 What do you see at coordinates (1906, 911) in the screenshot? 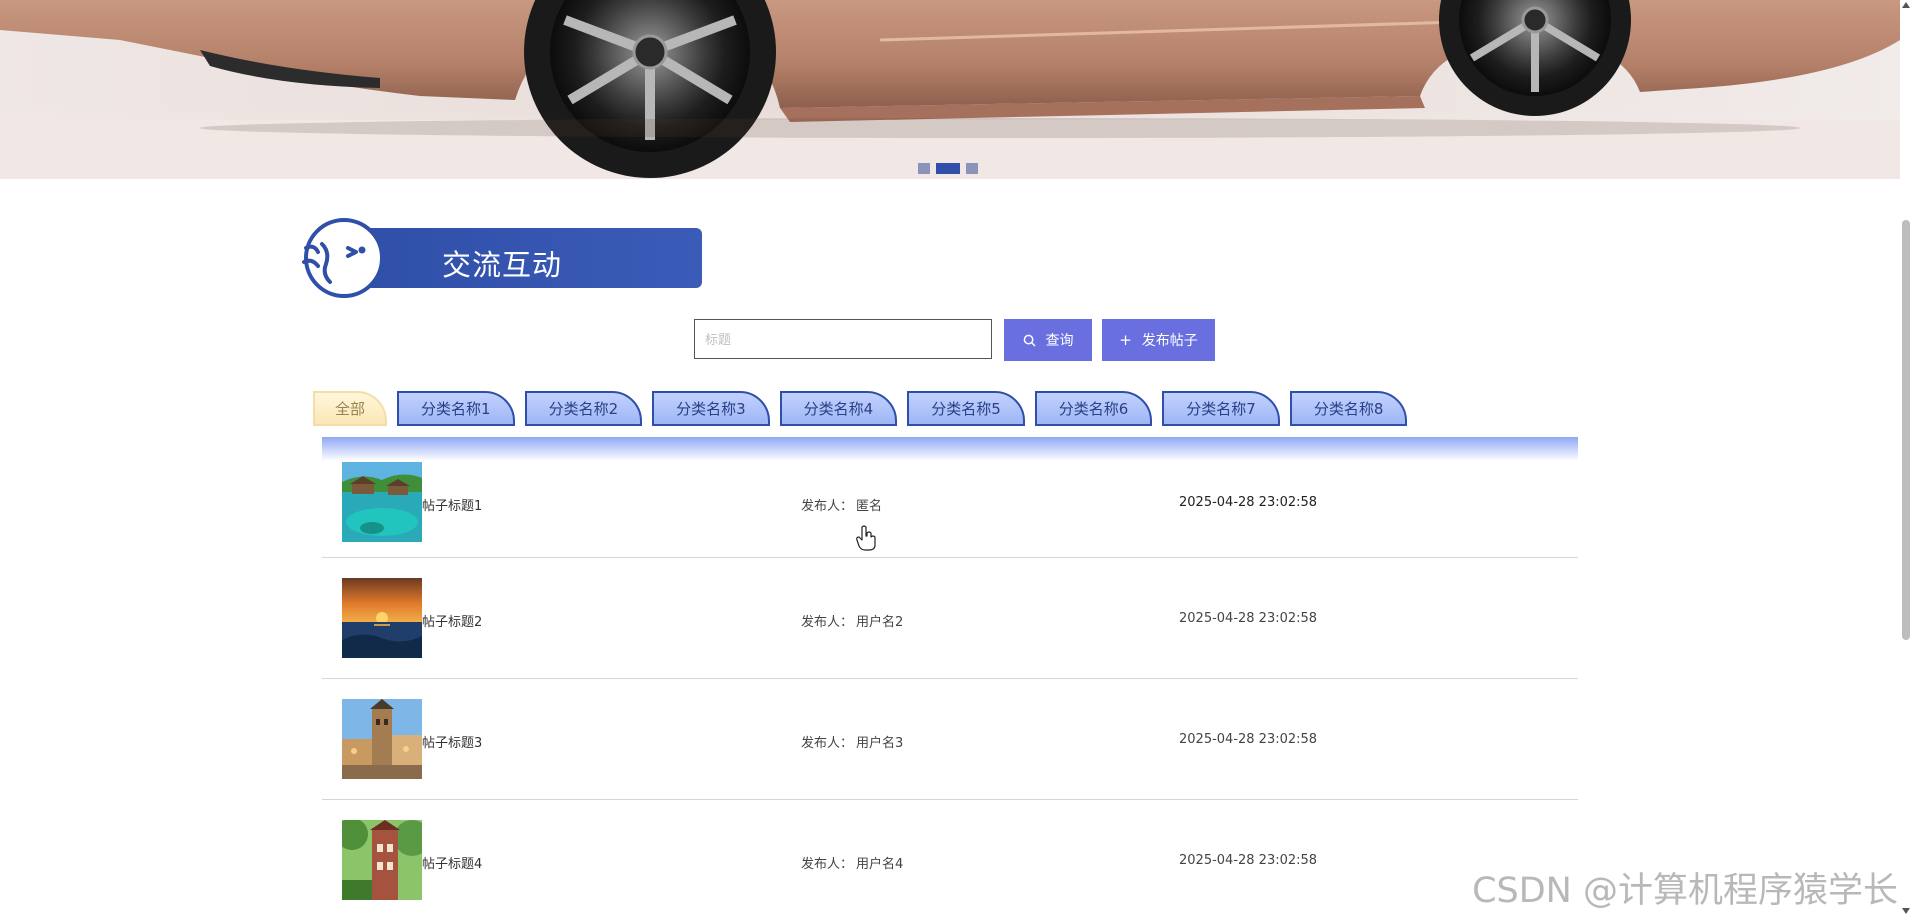
I see `scroll-down-arrow-icon` at bounding box center [1906, 911].